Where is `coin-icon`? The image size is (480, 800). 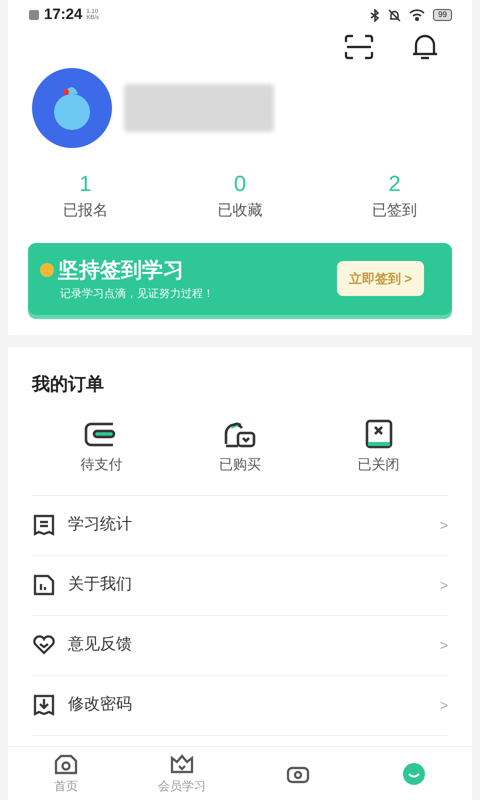 coin-icon is located at coordinates (47, 270).